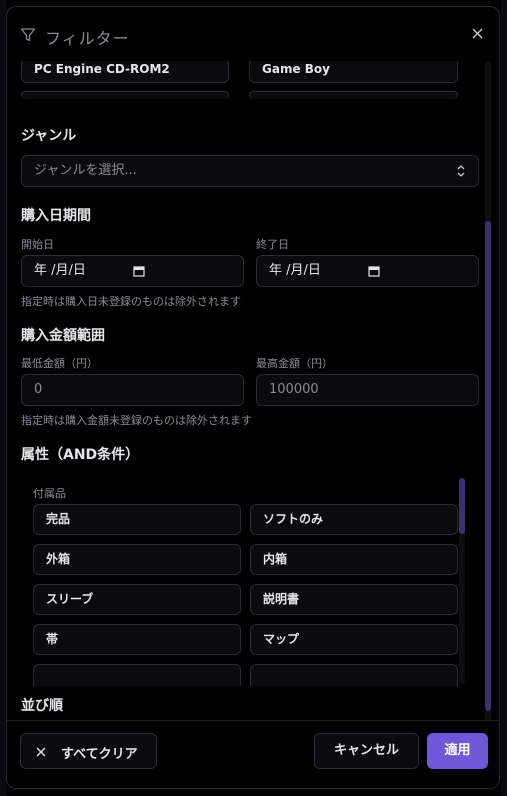 The image size is (507, 796). I want to click on min-price-input: 0, so click(132, 390).